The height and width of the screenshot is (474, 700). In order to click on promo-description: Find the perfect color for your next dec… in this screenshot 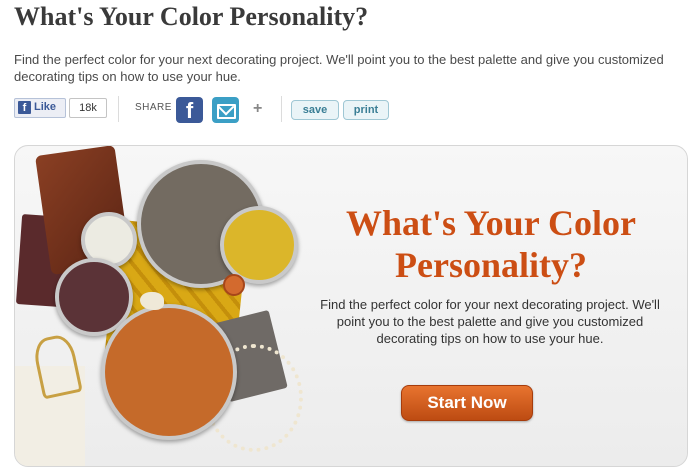, I will do `click(490, 321)`.